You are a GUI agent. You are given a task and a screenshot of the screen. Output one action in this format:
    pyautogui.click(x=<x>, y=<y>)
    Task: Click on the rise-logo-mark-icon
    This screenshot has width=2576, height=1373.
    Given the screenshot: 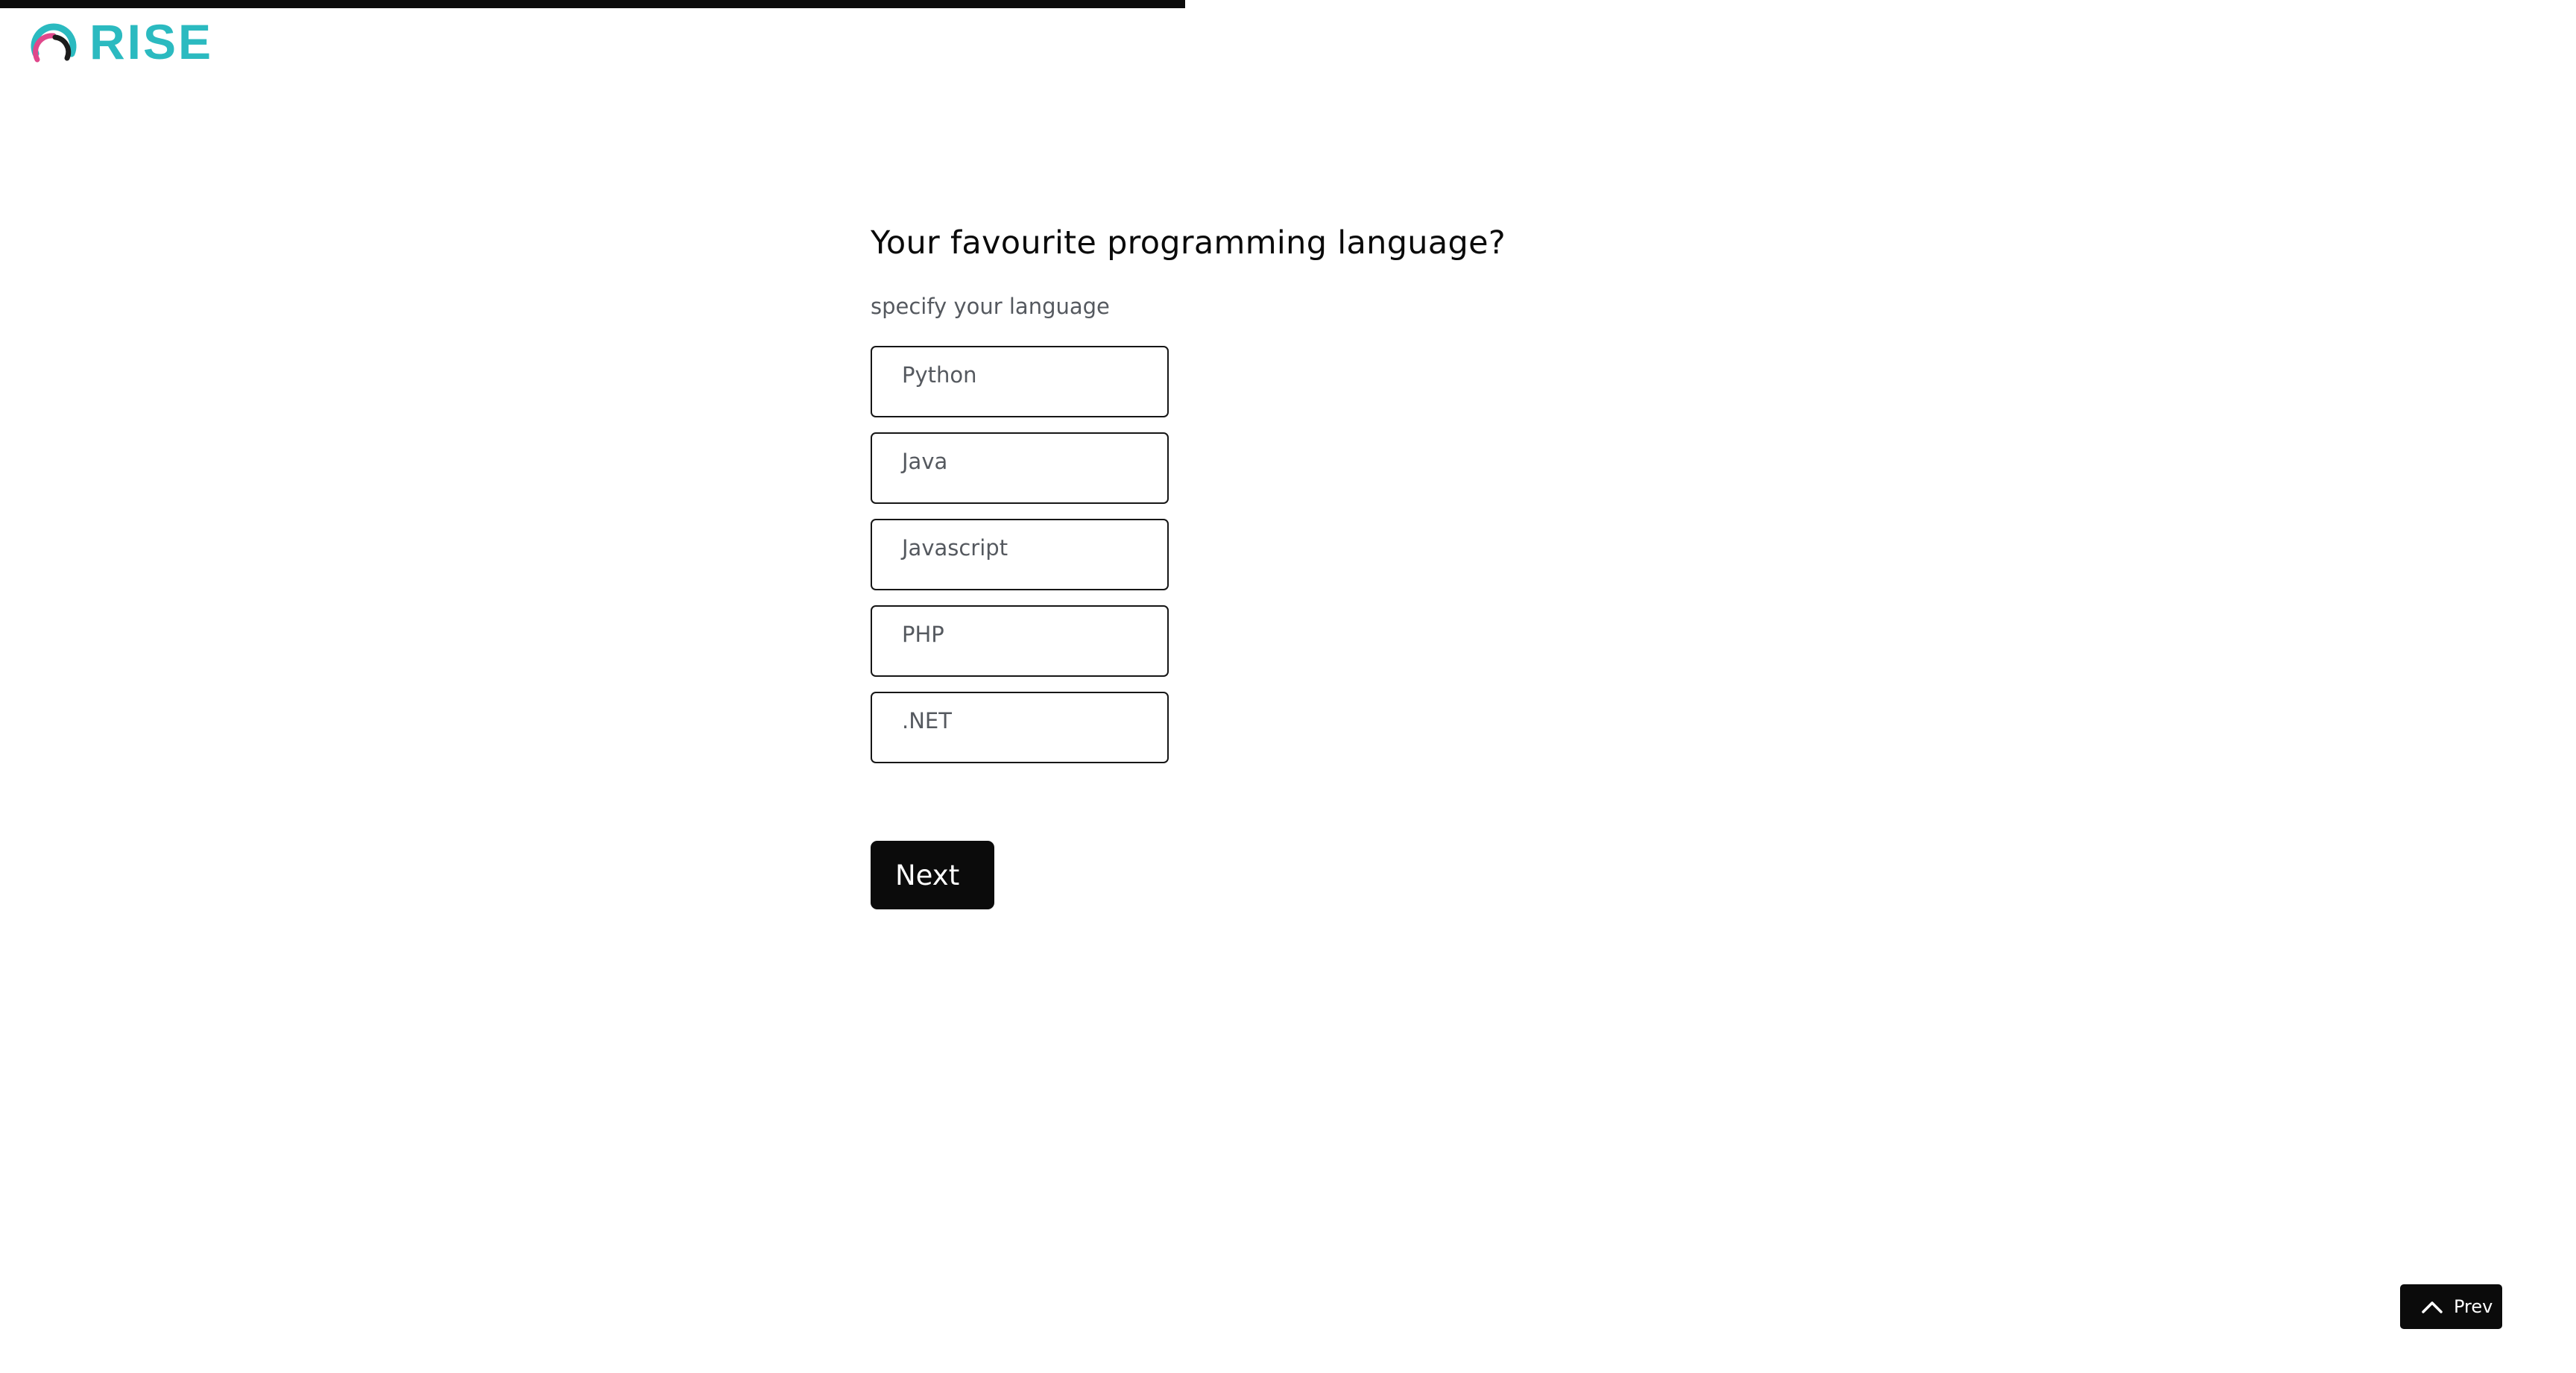 What is the action you would take?
    pyautogui.click(x=54, y=43)
    